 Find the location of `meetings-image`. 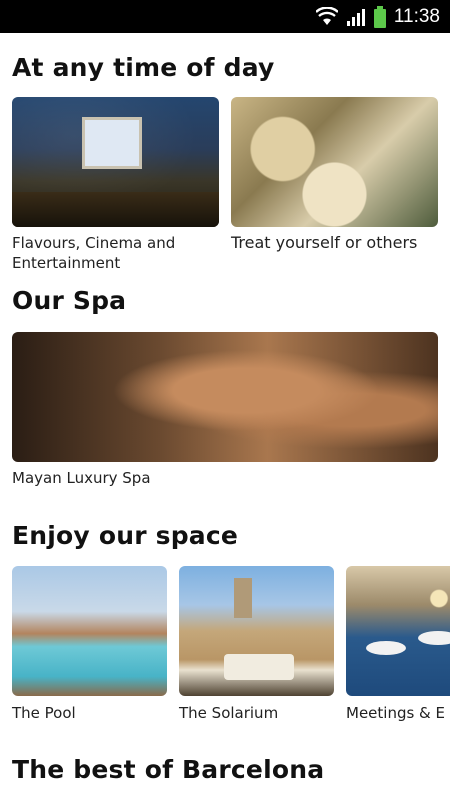

meetings-image is located at coordinates (398, 631).